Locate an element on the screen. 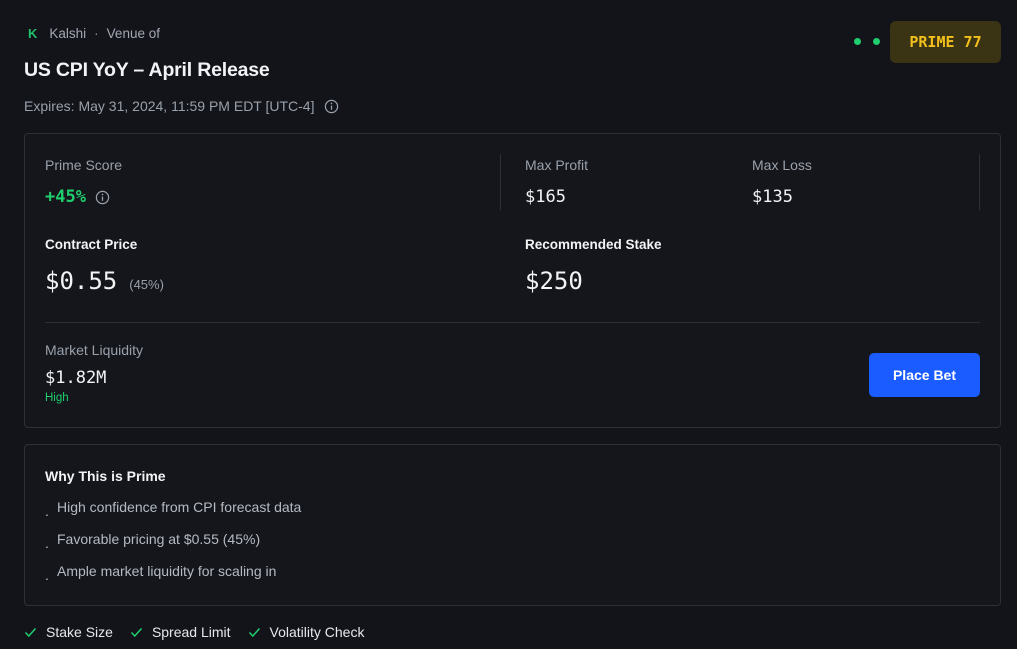 The height and width of the screenshot is (649, 1017). place-bet-button: Place Bet is located at coordinates (924, 375).